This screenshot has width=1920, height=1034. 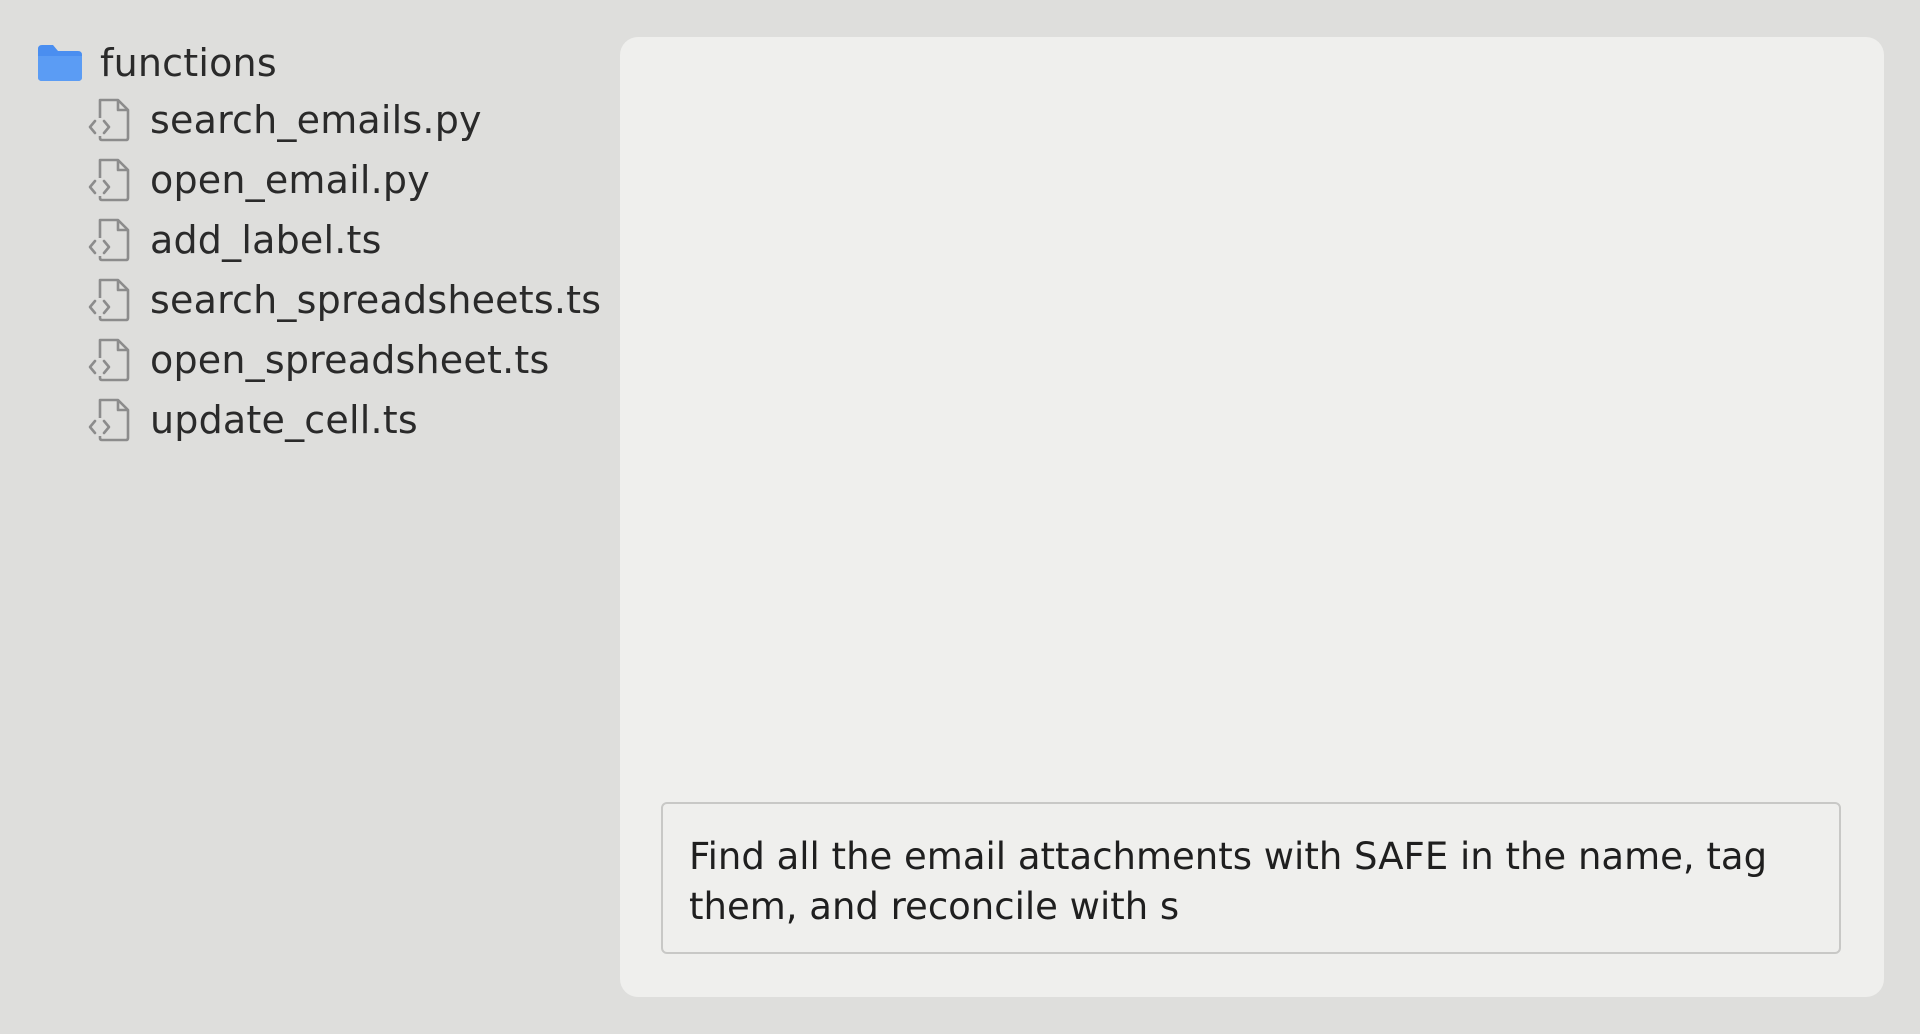 I want to click on file-label: search_spreadsheets.ts, so click(x=376, y=300).